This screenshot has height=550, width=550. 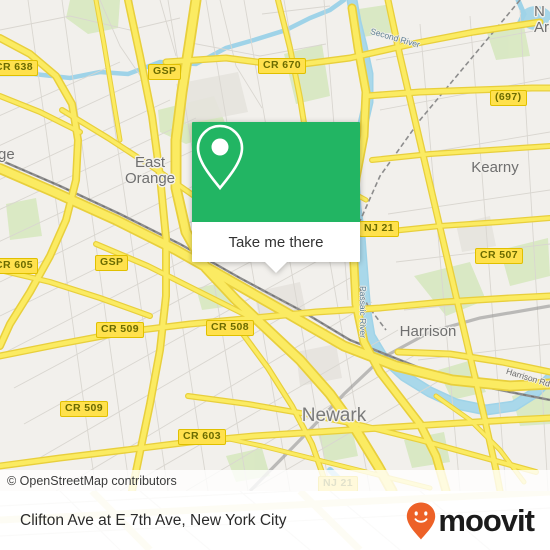 I want to click on water-label-passaic-river: Passaic River, so click(x=363, y=312).